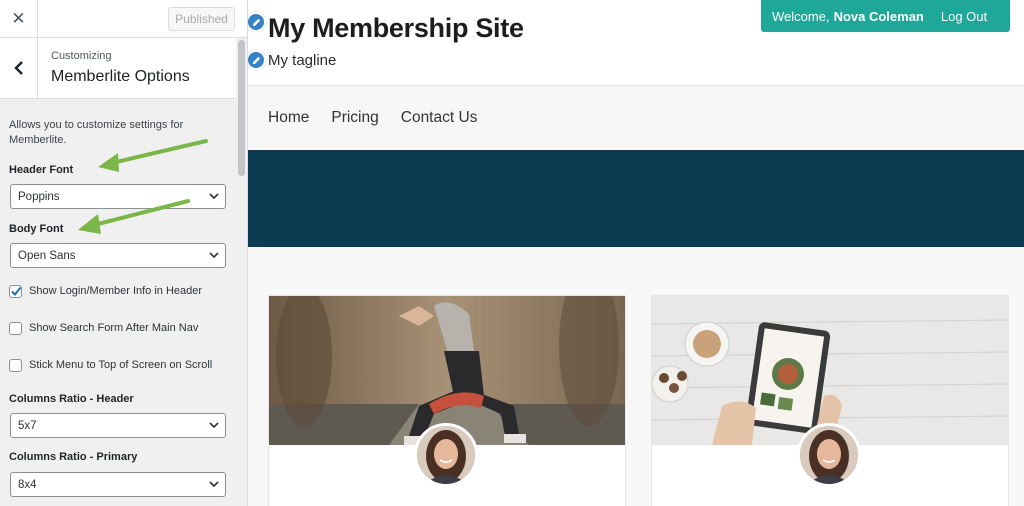  I want to click on columns-header-select: 5x7, so click(118, 425).